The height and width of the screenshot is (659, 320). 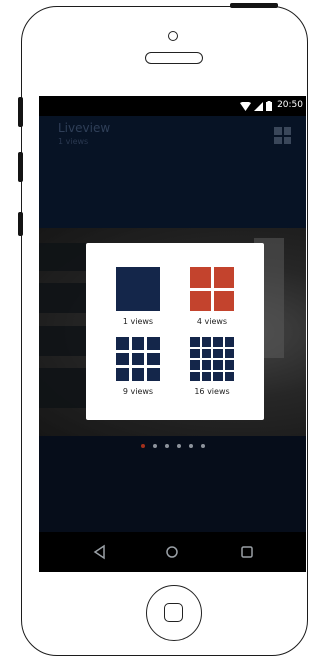 What do you see at coordinates (245, 106) in the screenshot?
I see `wifi-icon` at bounding box center [245, 106].